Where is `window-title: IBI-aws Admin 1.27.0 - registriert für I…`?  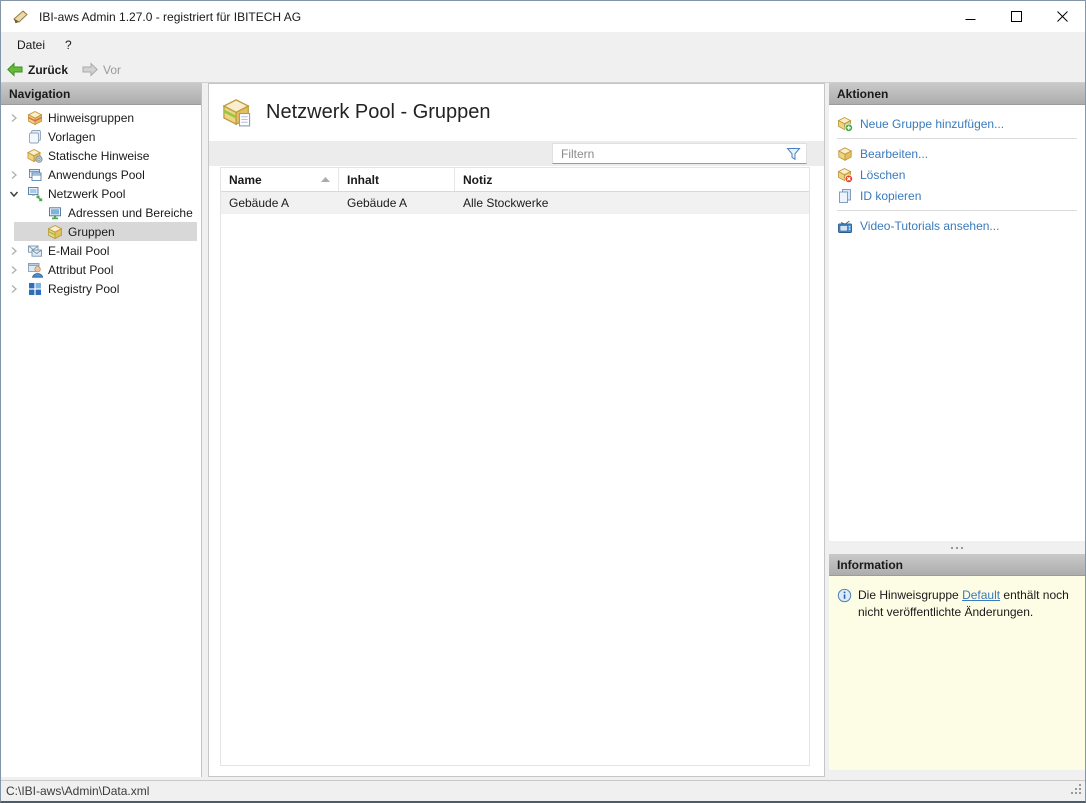
window-title: IBI-aws Admin 1.27.0 - registriert für I… is located at coordinates (170, 16).